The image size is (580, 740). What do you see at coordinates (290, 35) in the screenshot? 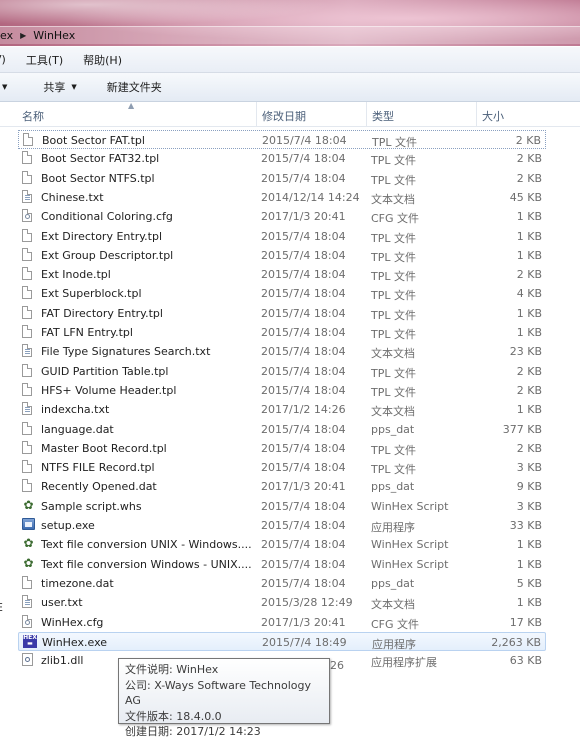
I see `address-bar: ex ▶ WinHex` at bounding box center [290, 35].